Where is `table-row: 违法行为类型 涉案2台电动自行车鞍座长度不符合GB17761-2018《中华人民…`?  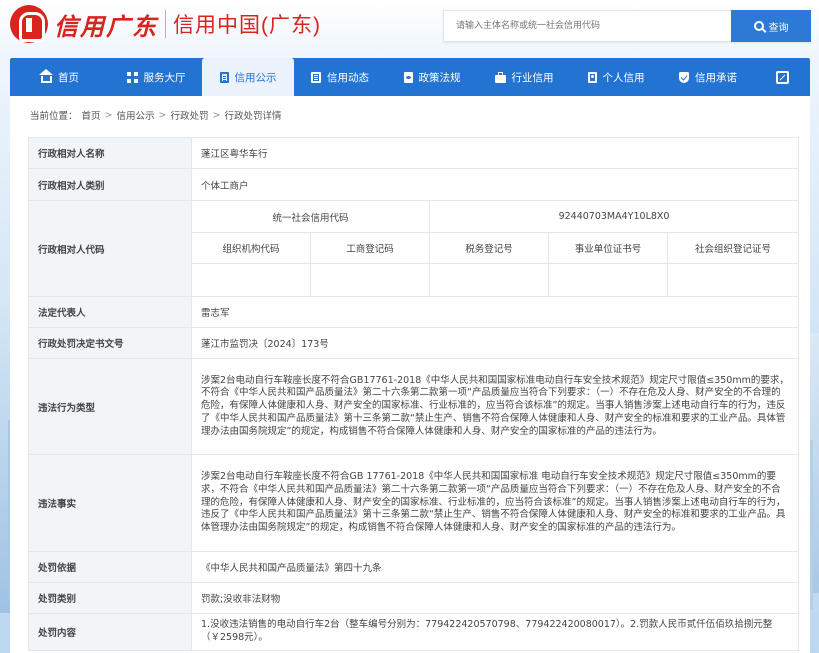 table-row: 违法行为类型 涉案2台电动自行车鞍座长度不符合GB17761-2018《中华人民… is located at coordinates (414, 406).